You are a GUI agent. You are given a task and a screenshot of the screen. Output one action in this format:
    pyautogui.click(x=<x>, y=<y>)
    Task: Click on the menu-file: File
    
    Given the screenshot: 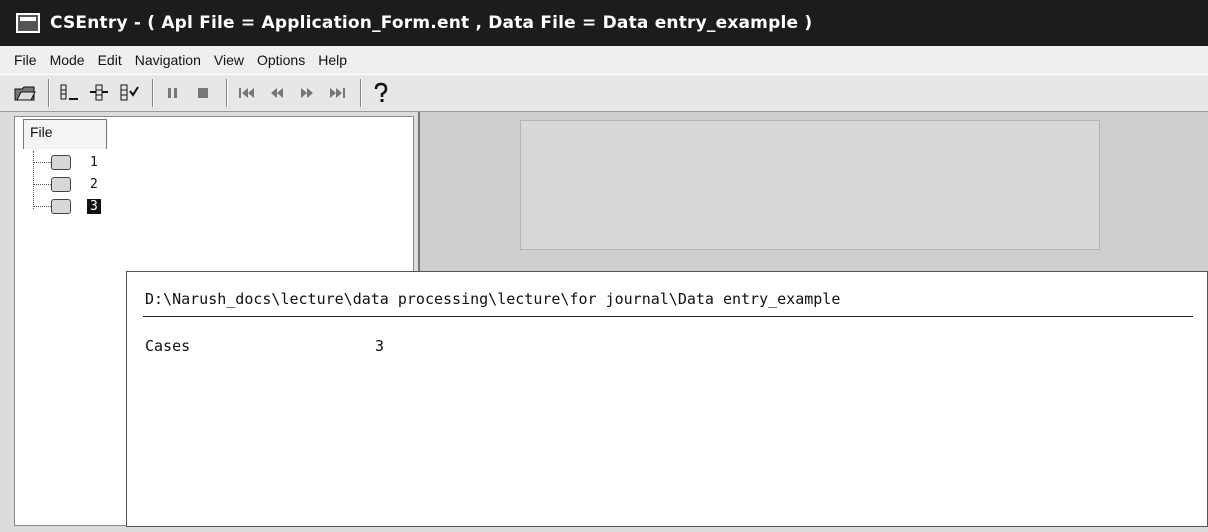 What is the action you would take?
    pyautogui.click(x=25, y=60)
    